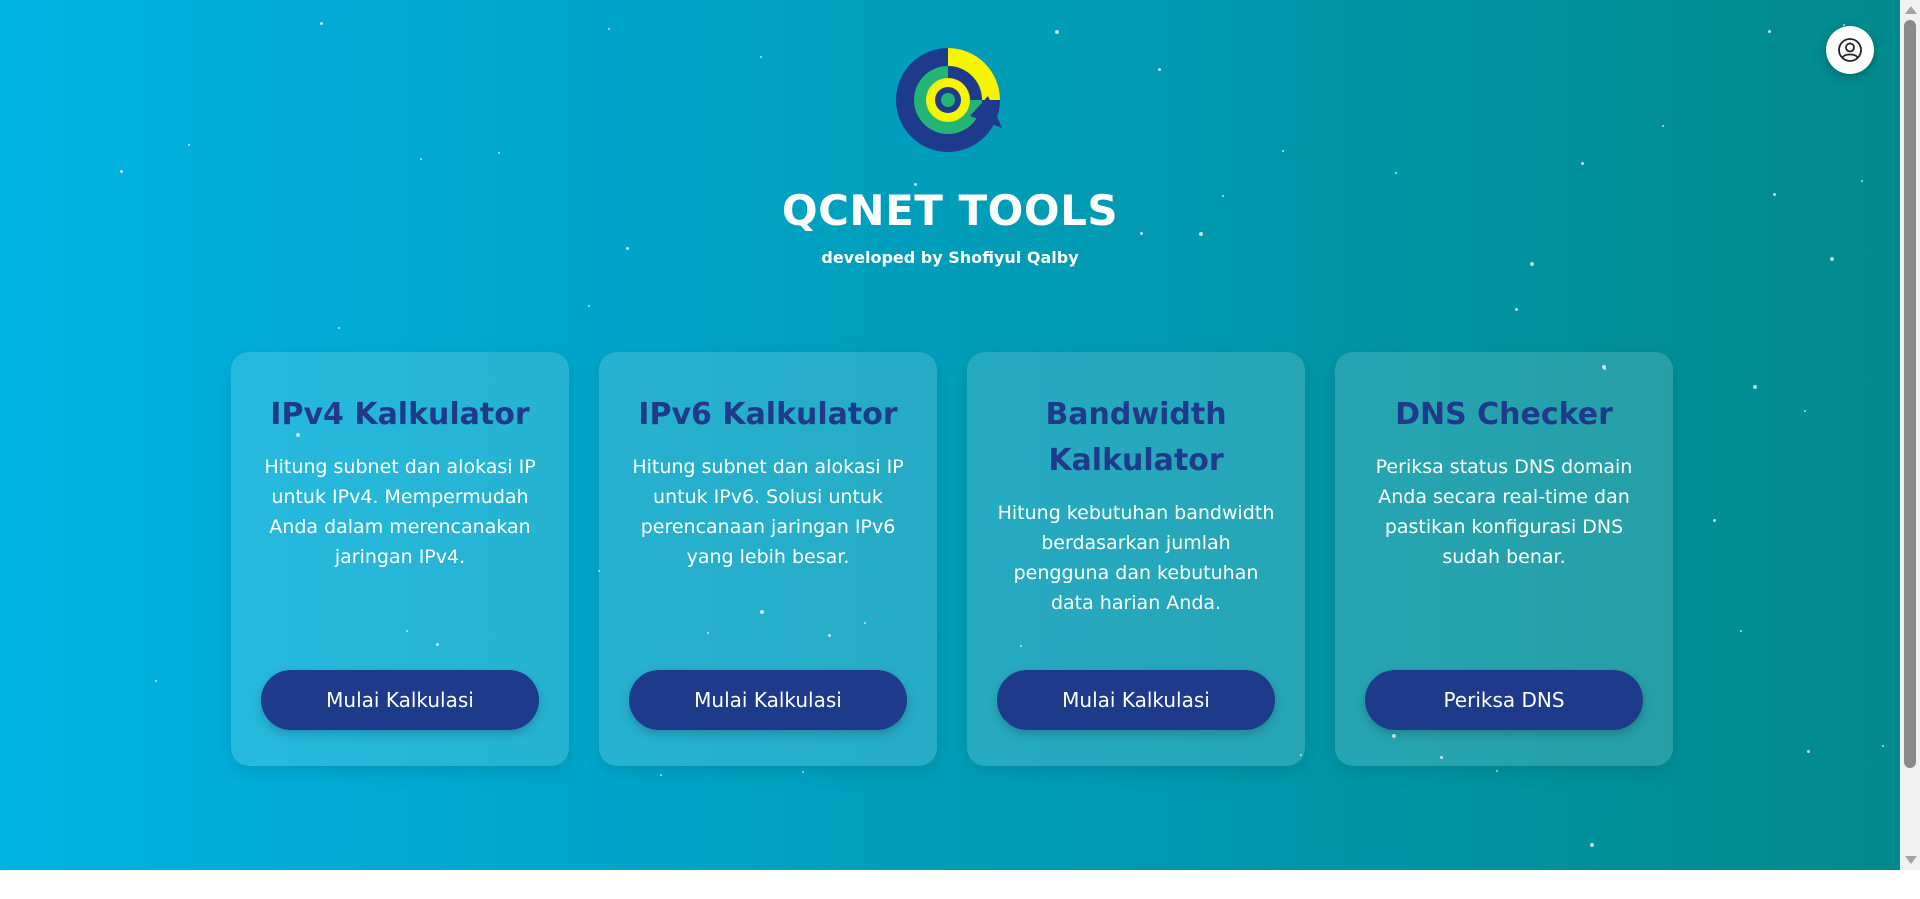  What do you see at coordinates (1910, 394) in the screenshot?
I see `scrollbar-thumb` at bounding box center [1910, 394].